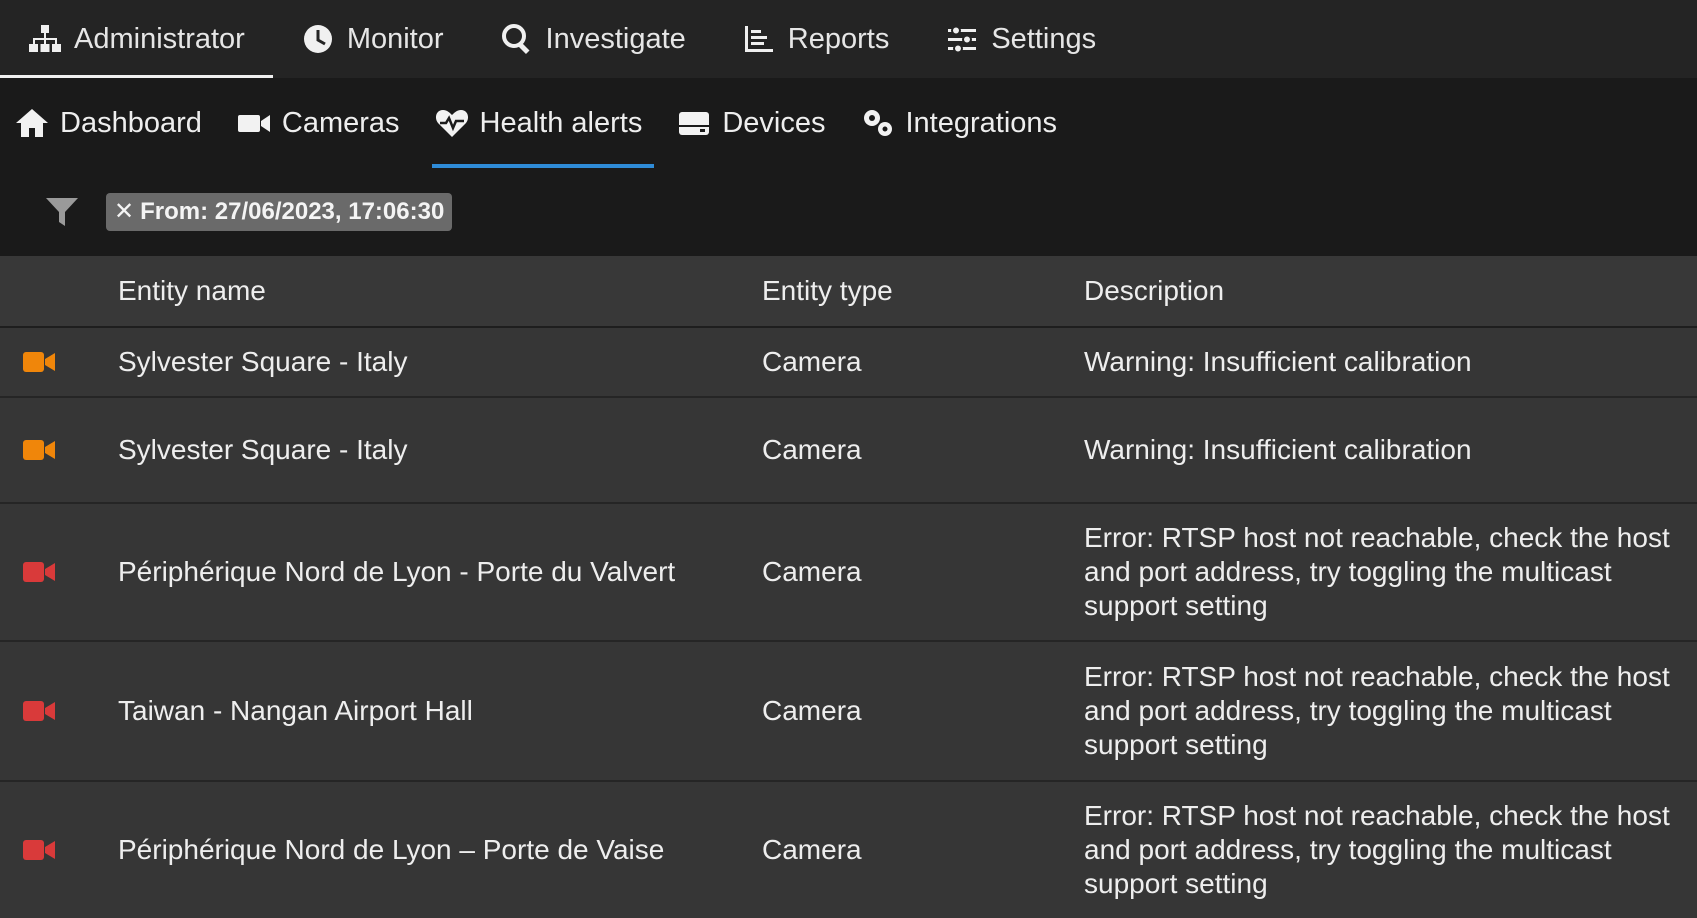  What do you see at coordinates (292, 211) in the screenshot?
I see `filter-chip-label: From: 27/06/2023, 17:06:30` at bounding box center [292, 211].